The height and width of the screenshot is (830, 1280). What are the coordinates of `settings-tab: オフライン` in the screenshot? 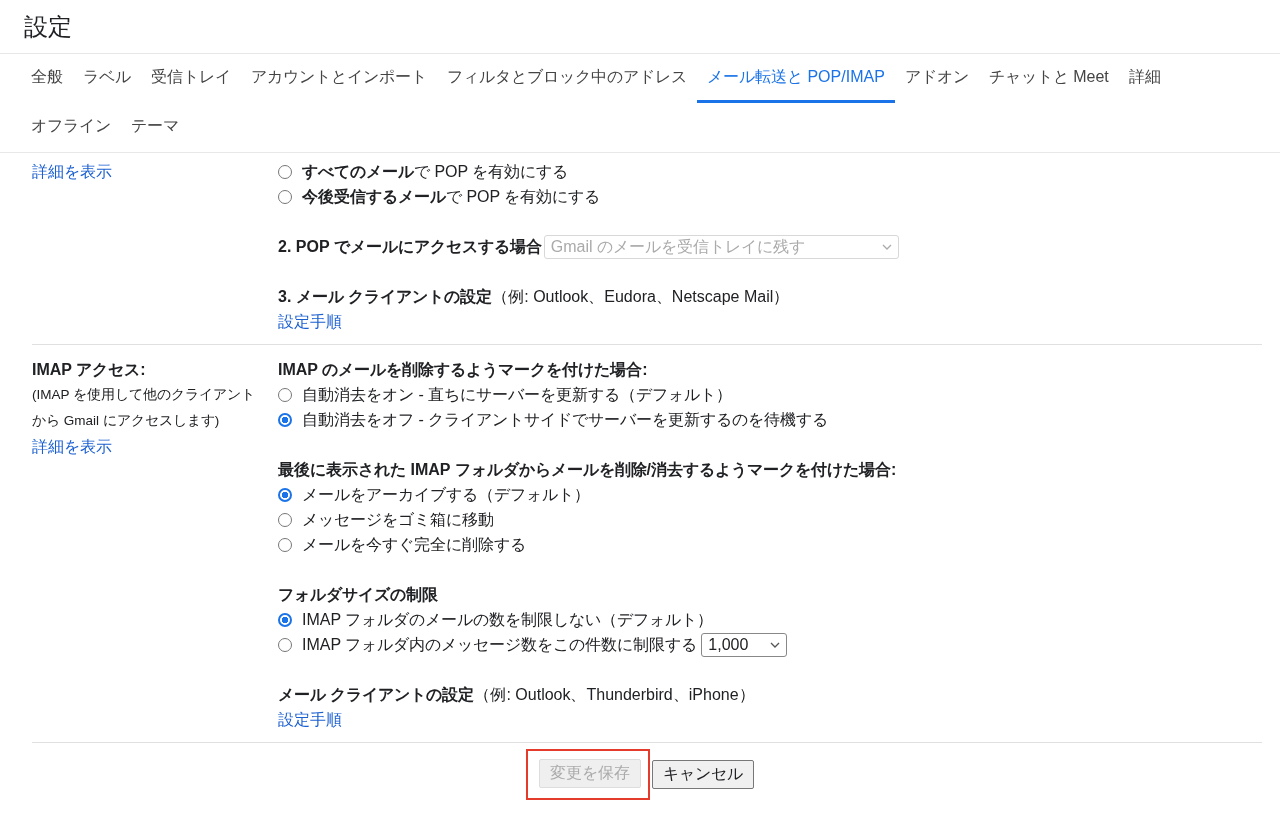 It's located at (71, 127).